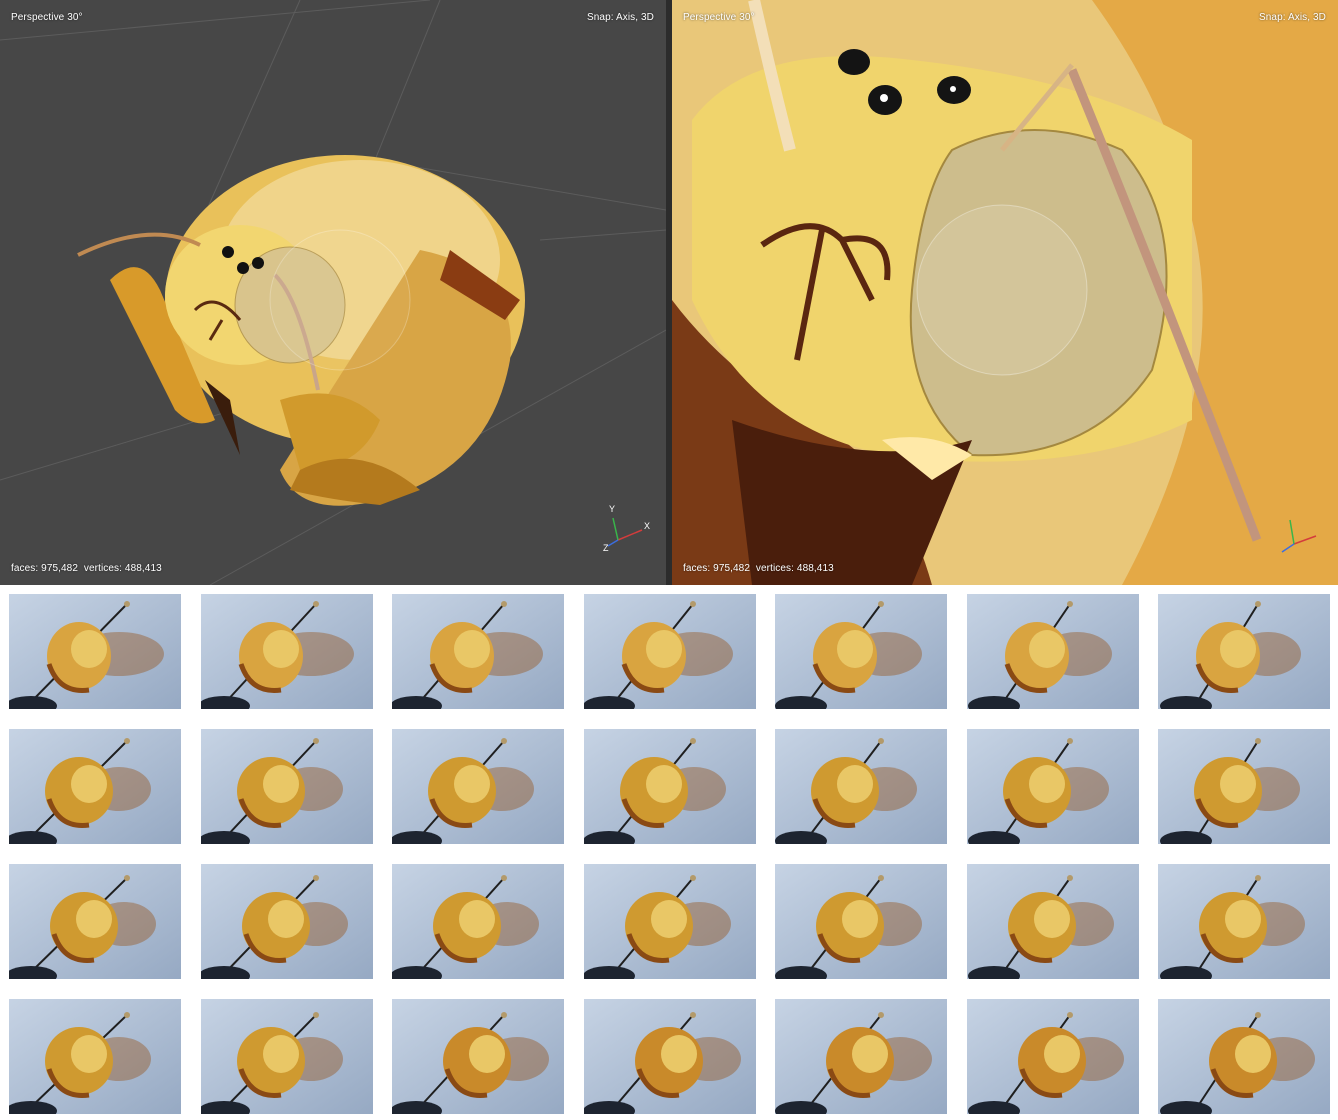  I want to click on axis-gizmo: Y X Z, so click(625, 528).